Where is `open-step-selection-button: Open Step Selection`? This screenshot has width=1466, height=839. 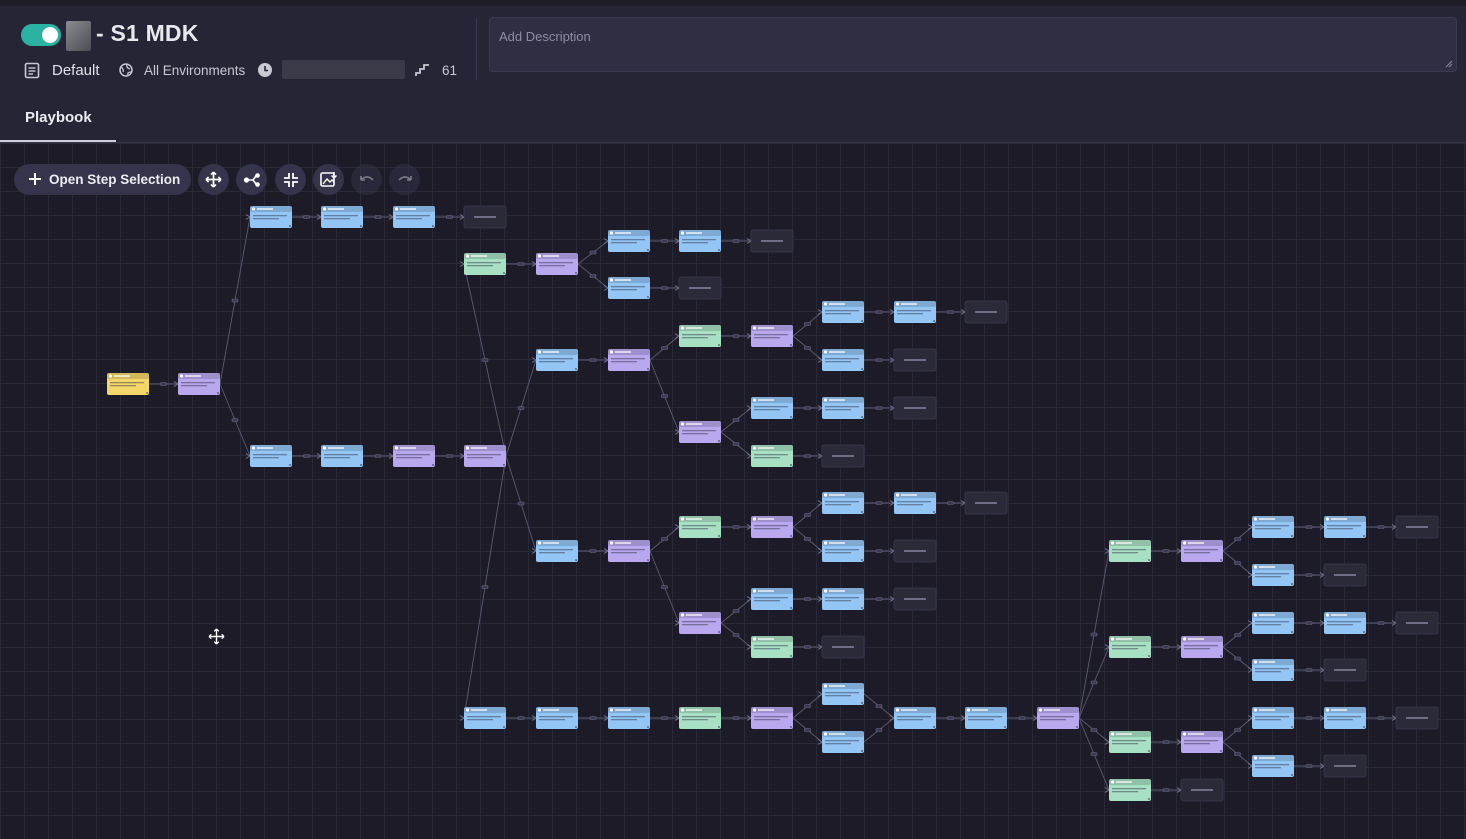
open-step-selection-button: Open Step Selection is located at coordinates (102, 179).